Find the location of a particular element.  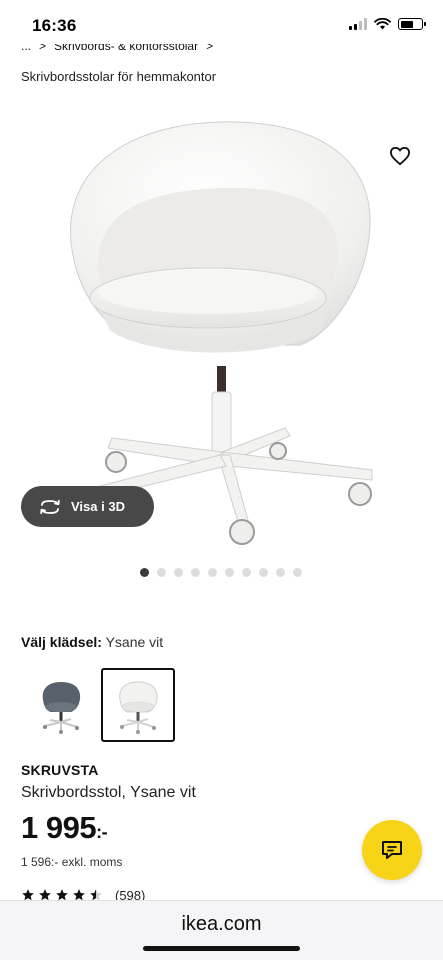

status-icons is located at coordinates (387, 24).